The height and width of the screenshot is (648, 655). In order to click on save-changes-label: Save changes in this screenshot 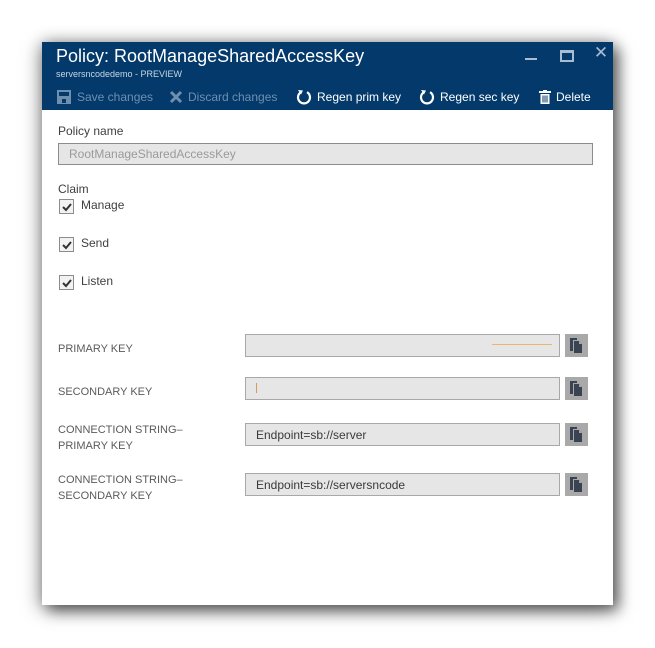, I will do `click(115, 97)`.